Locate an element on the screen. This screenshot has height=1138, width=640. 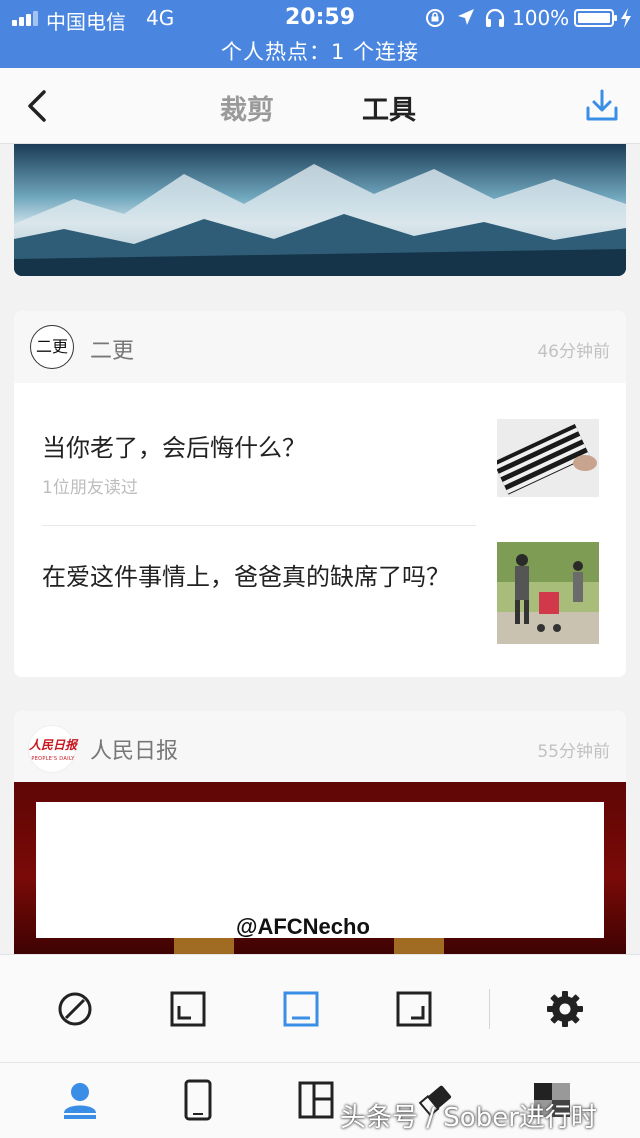
timestamp: 46分钟前 is located at coordinates (573, 352).